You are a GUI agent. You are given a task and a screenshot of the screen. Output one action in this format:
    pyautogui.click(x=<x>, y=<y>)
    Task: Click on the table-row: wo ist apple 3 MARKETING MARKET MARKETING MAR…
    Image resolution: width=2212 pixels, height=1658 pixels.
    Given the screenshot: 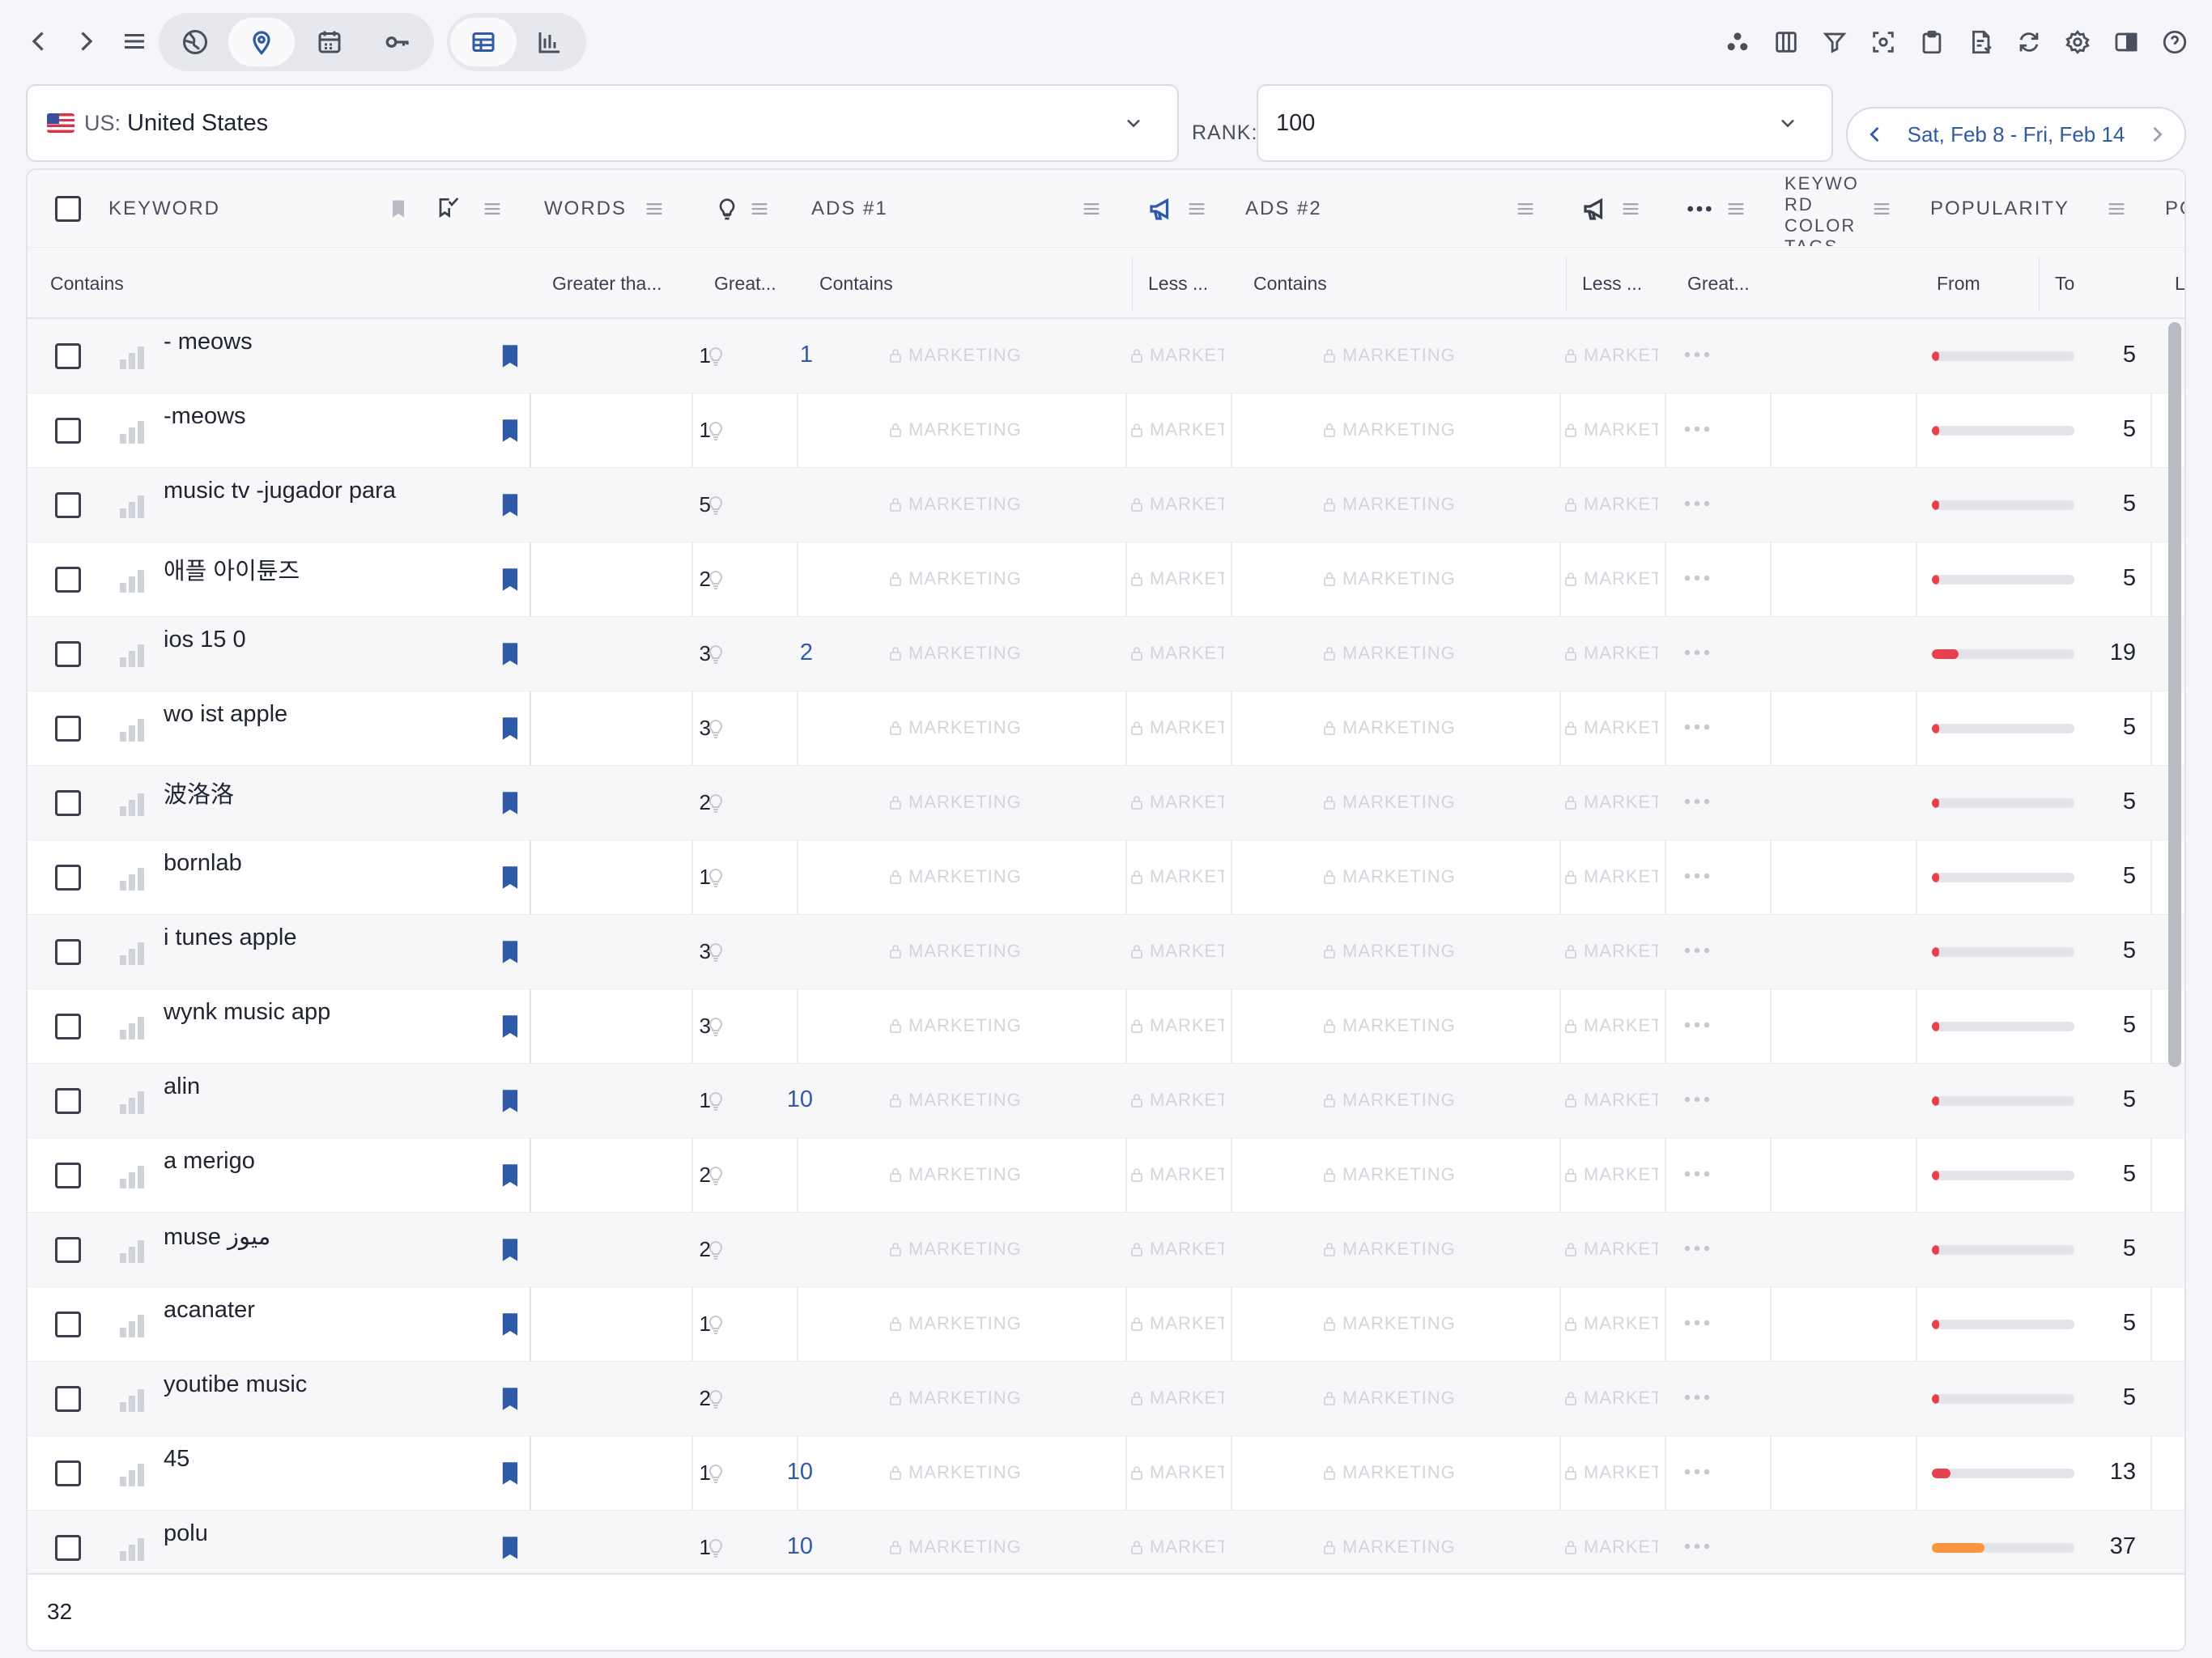 What is the action you would take?
    pyautogui.click(x=1106, y=728)
    